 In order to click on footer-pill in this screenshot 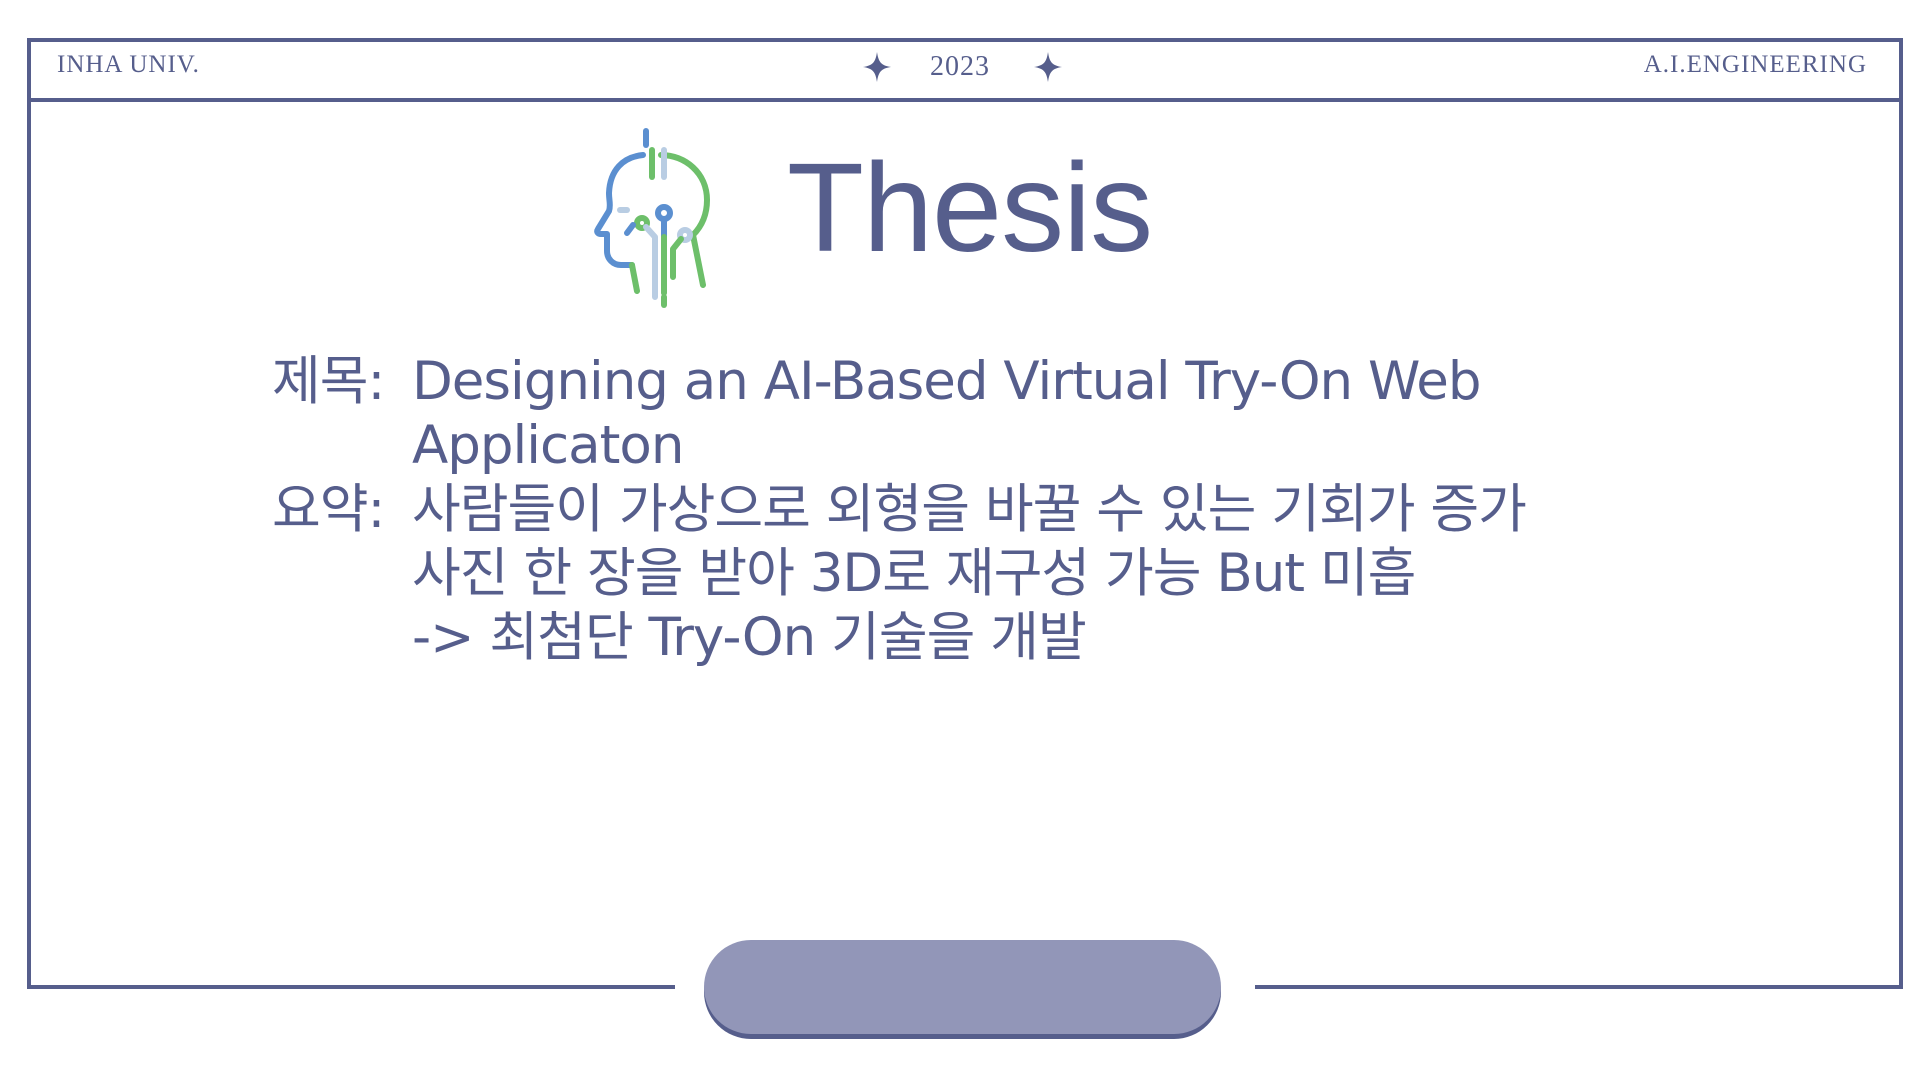, I will do `click(962, 987)`.